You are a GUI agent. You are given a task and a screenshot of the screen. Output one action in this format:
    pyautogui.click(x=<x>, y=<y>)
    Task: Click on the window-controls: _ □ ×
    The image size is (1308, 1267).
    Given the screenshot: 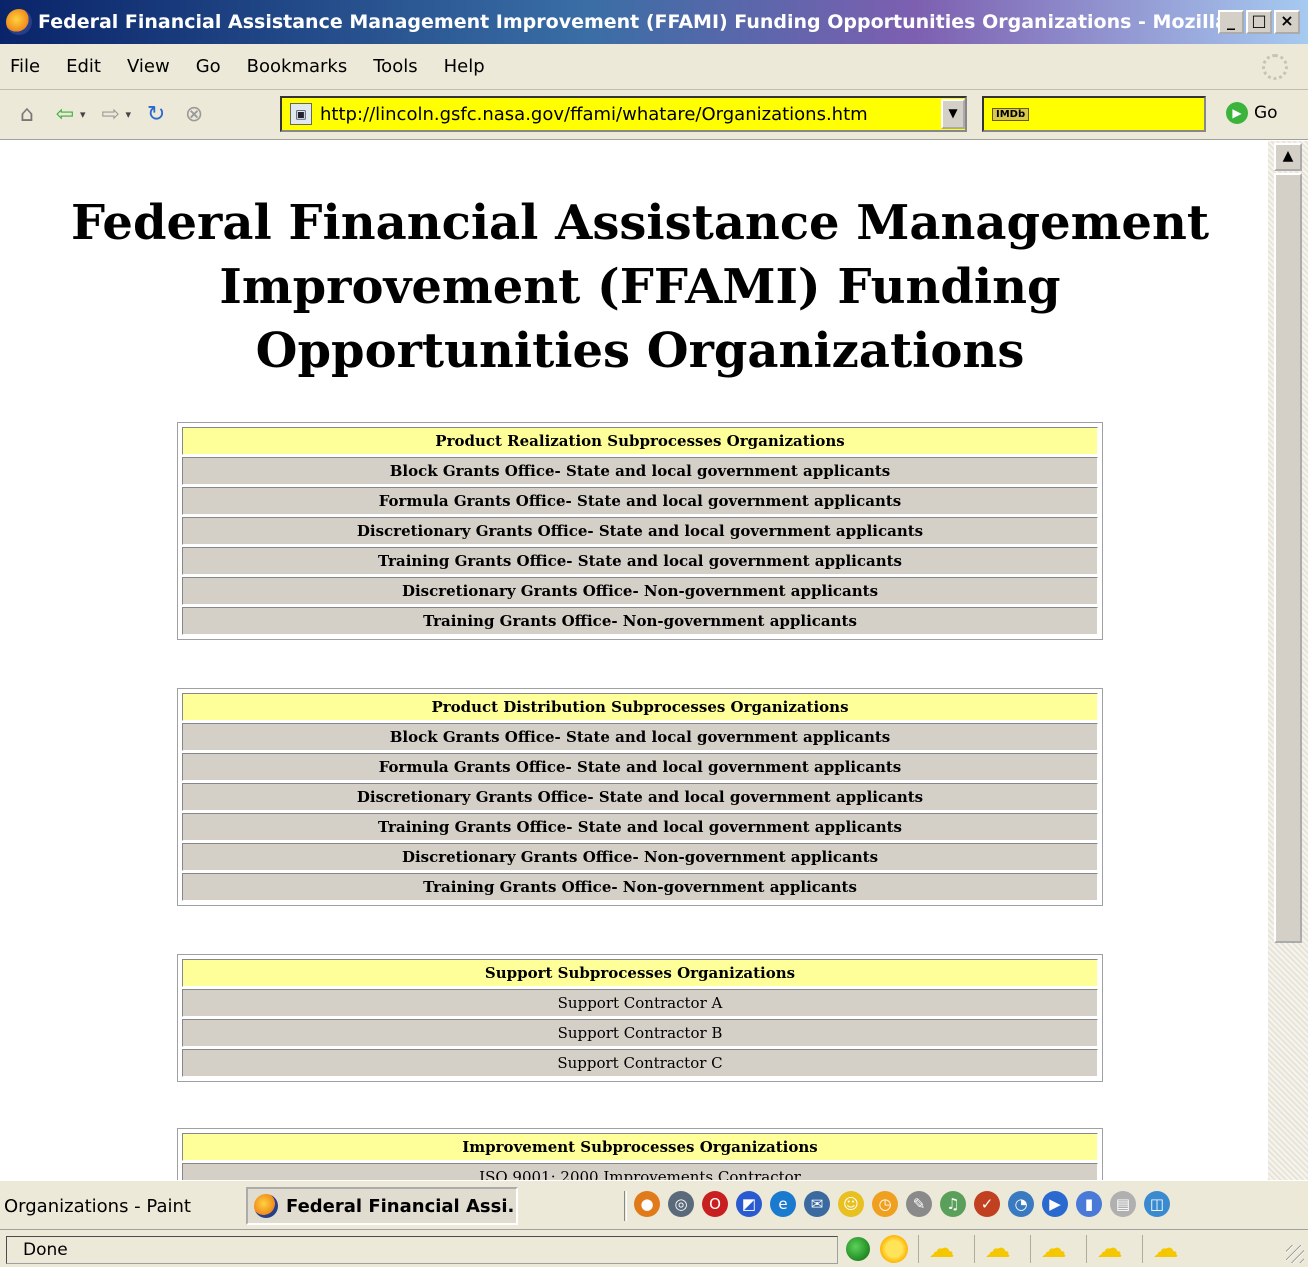 What is the action you would take?
    pyautogui.click(x=1259, y=22)
    